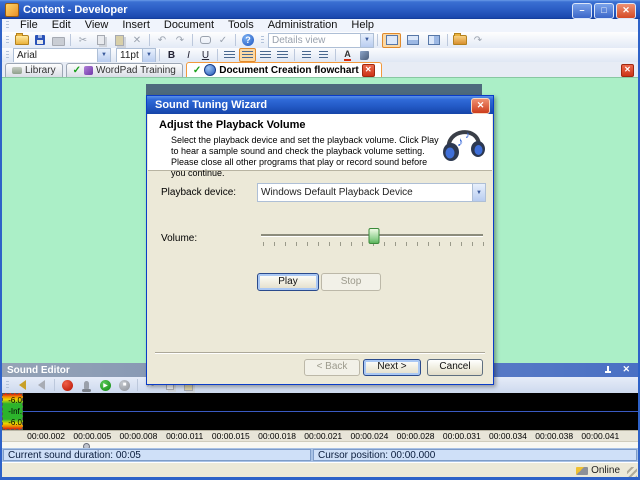  I want to click on font-color-button: A, so click(347, 55).